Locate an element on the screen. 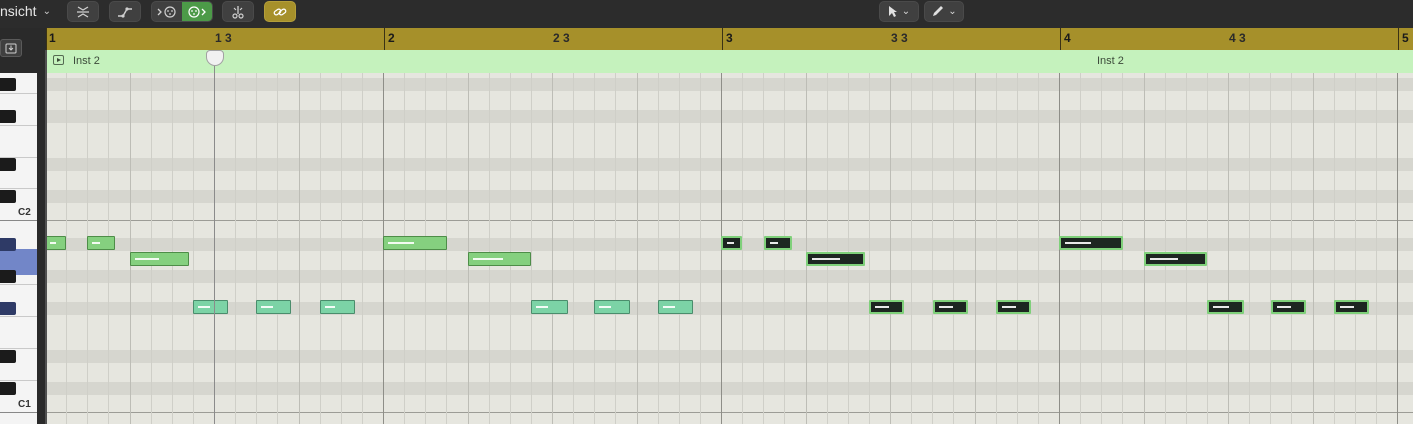  octave-label-c2: C2 is located at coordinates (24, 212).